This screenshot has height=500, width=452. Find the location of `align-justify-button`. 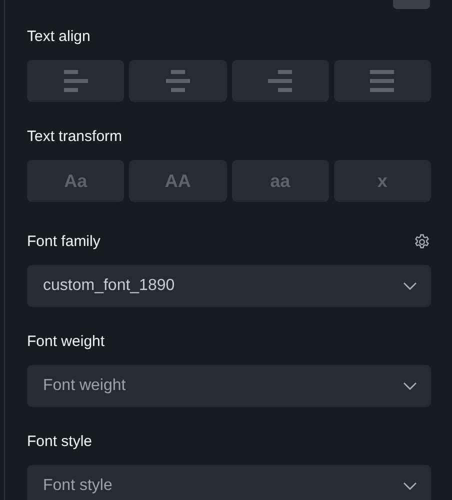

align-justify-button is located at coordinates (382, 81).